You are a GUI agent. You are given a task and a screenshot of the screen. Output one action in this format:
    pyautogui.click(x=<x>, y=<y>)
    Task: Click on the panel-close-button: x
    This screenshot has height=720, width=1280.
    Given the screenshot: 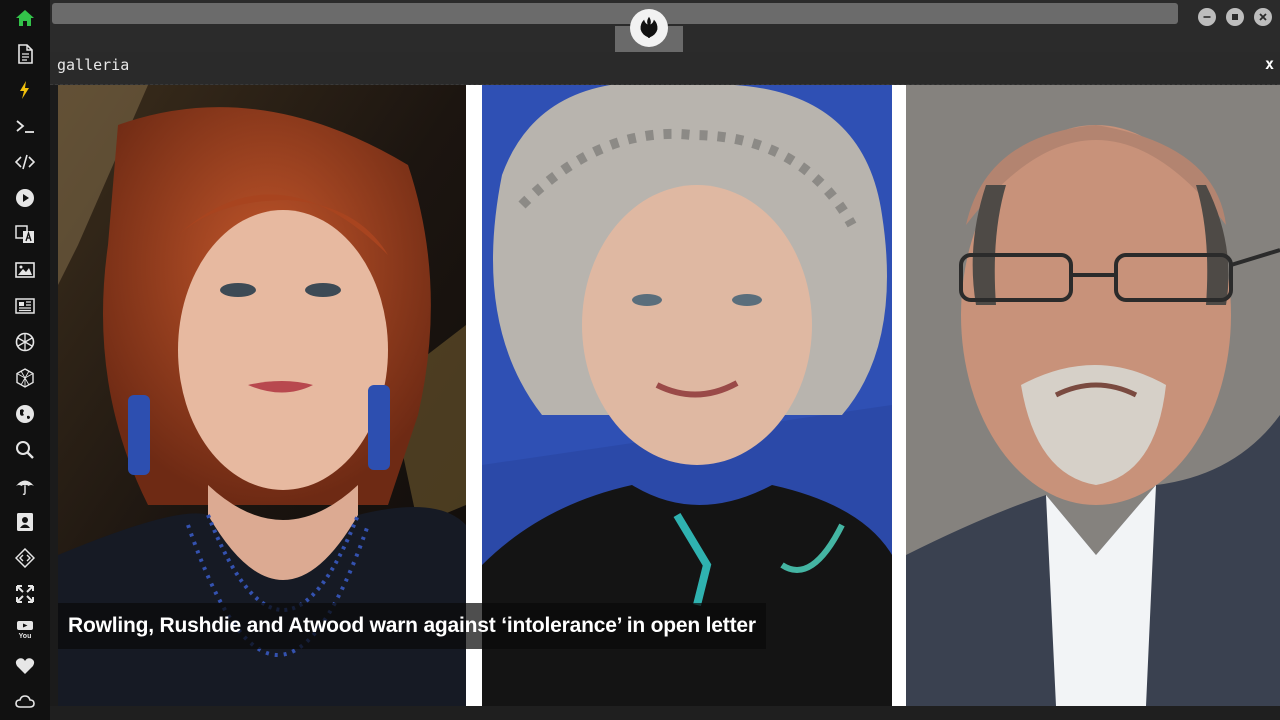 What is the action you would take?
    pyautogui.click(x=1269, y=64)
    